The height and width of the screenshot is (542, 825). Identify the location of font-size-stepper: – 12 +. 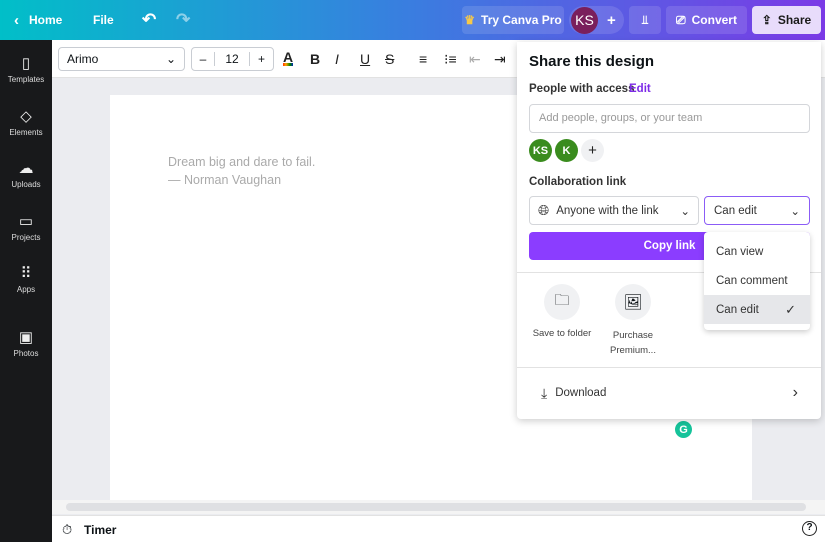
(232, 59).